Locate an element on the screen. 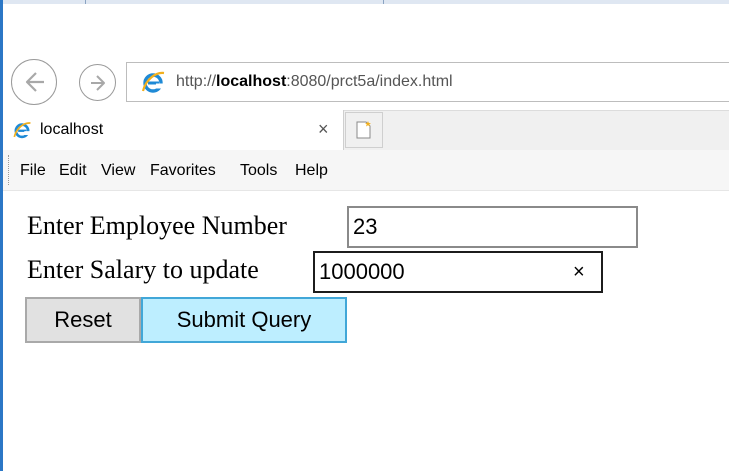 This screenshot has height=471, width=729. back-arrow-icon is located at coordinates (34, 82).